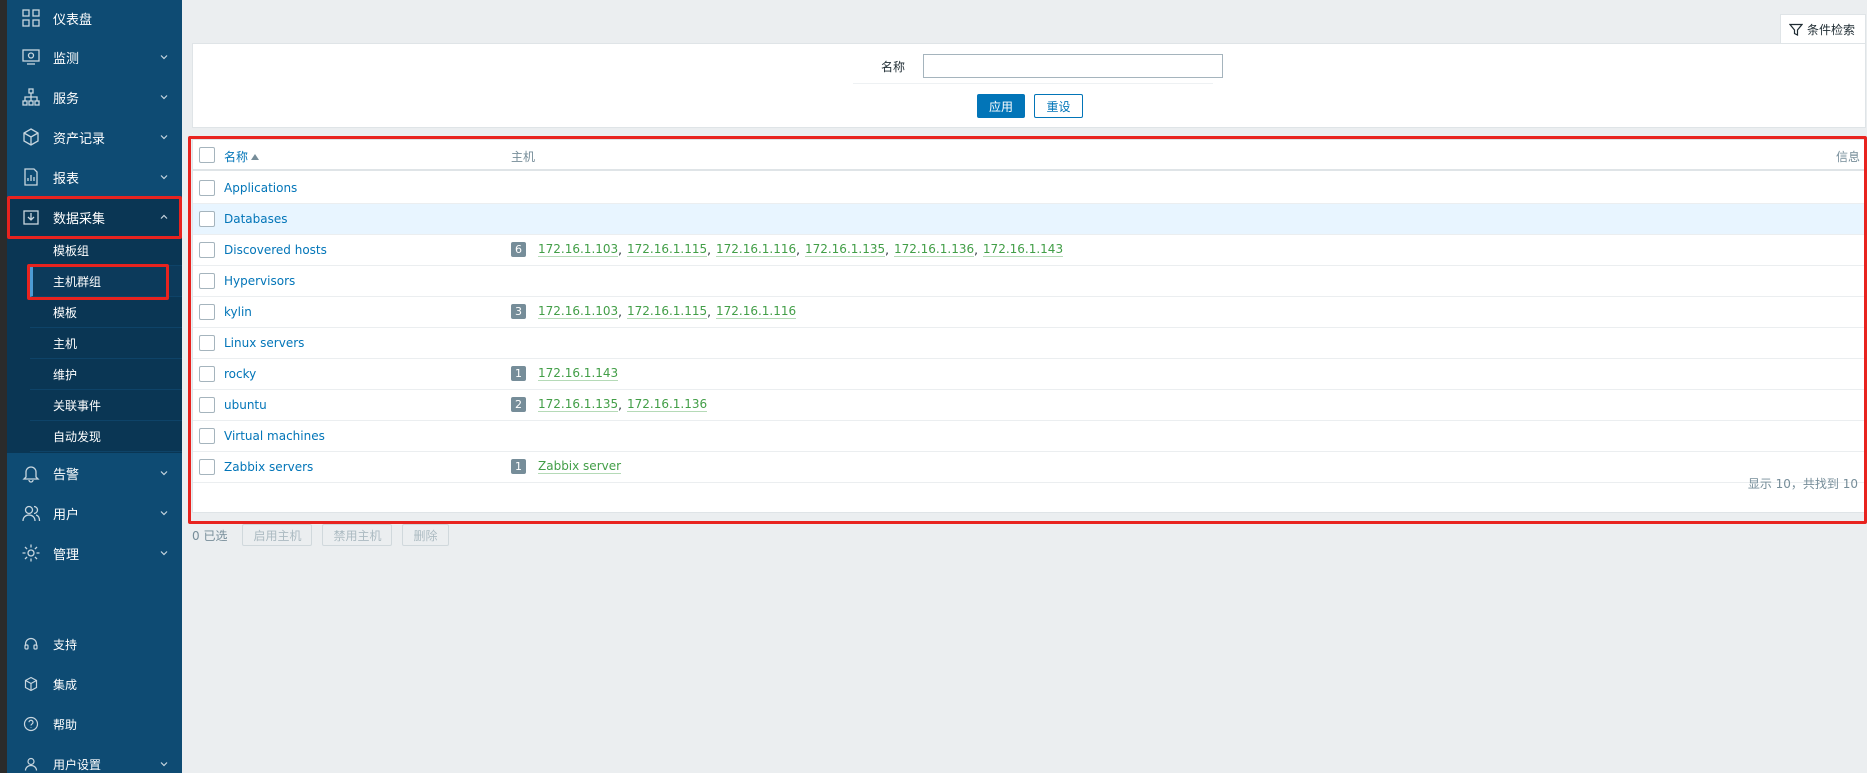 This screenshot has height=773, width=1867. What do you see at coordinates (1028, 405) in the screenshot?
I see `table-row: ubuntu 2 172.16.1.135, 172.16.1.136` at bounding box center [1028, 405].